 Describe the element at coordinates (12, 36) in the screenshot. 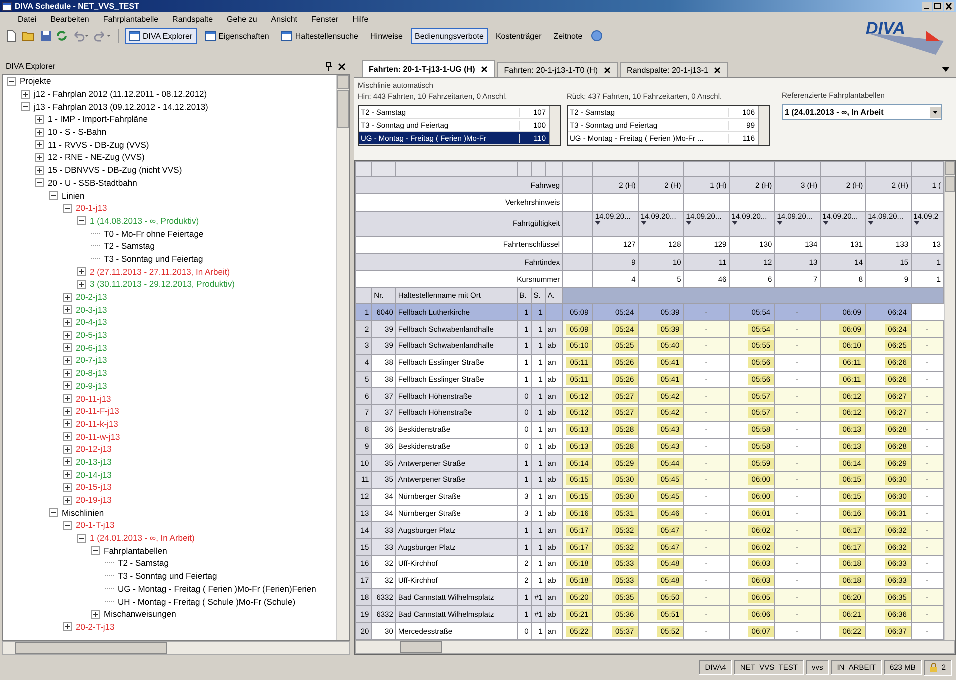

I see `new-file-icon` at that location.